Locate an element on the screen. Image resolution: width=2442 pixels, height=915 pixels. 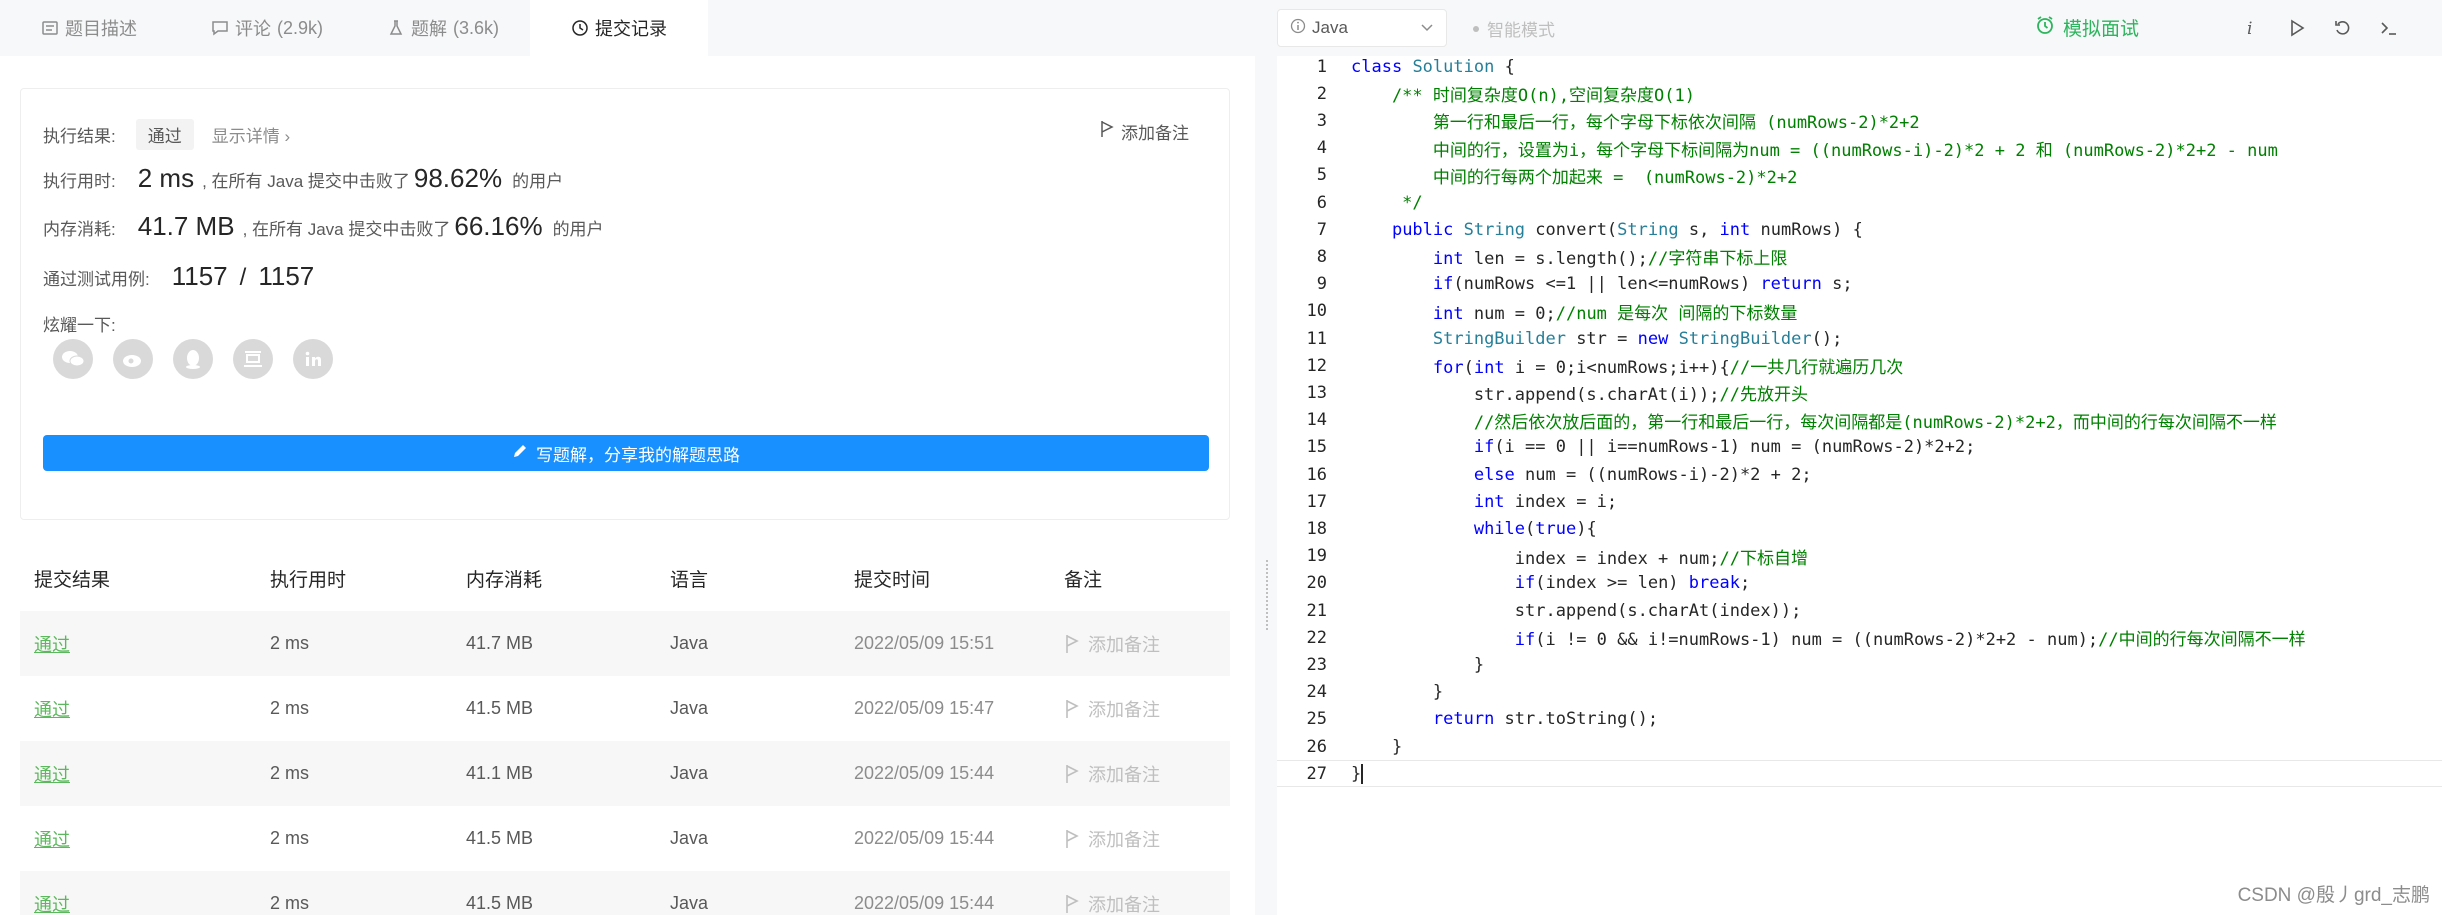
tab-solutions: 题解 (3.6k) is located at coordinates (443, 28).